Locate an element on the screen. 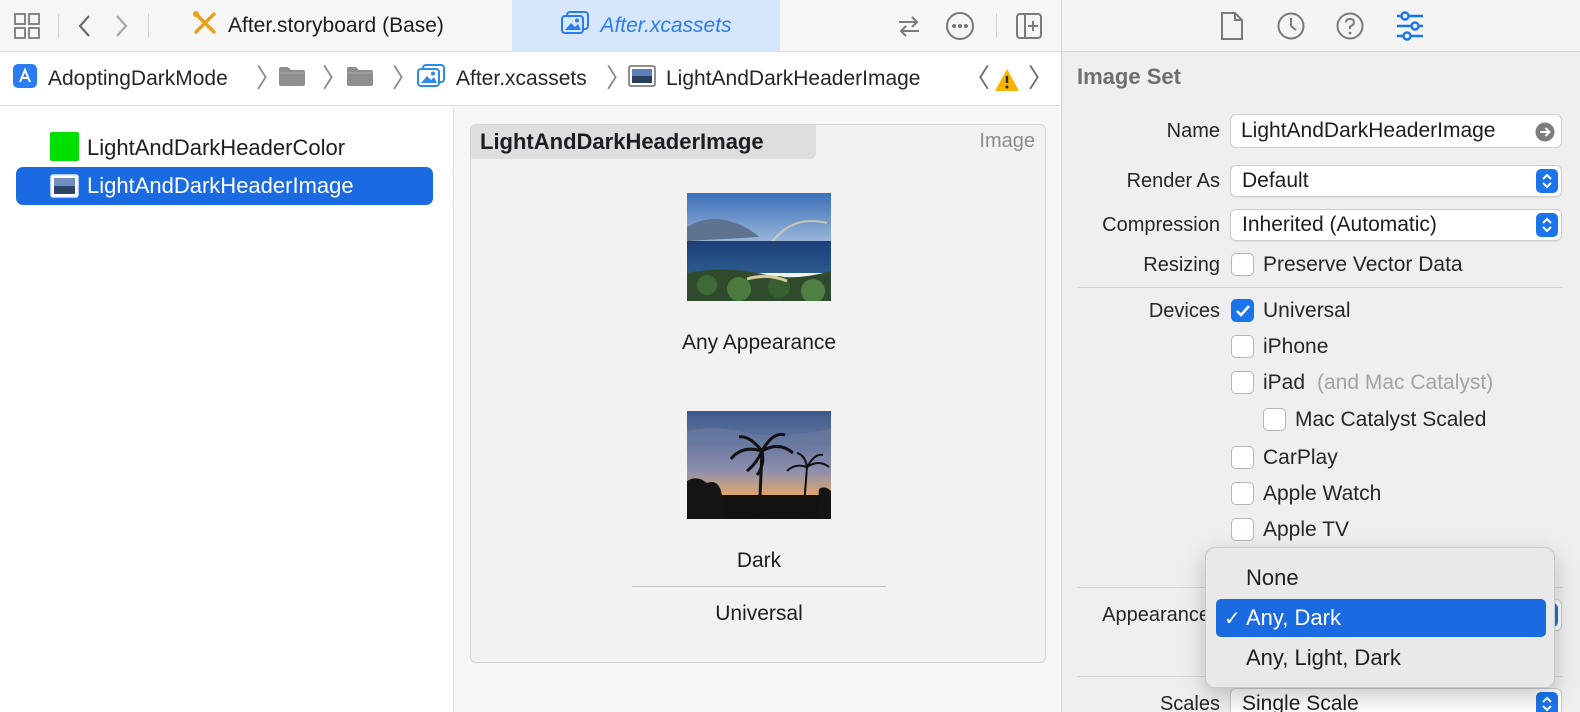 Image resolution: width=1580 pixels, height=712 pixels. related-items-icon is located at coordinates (27, 26).